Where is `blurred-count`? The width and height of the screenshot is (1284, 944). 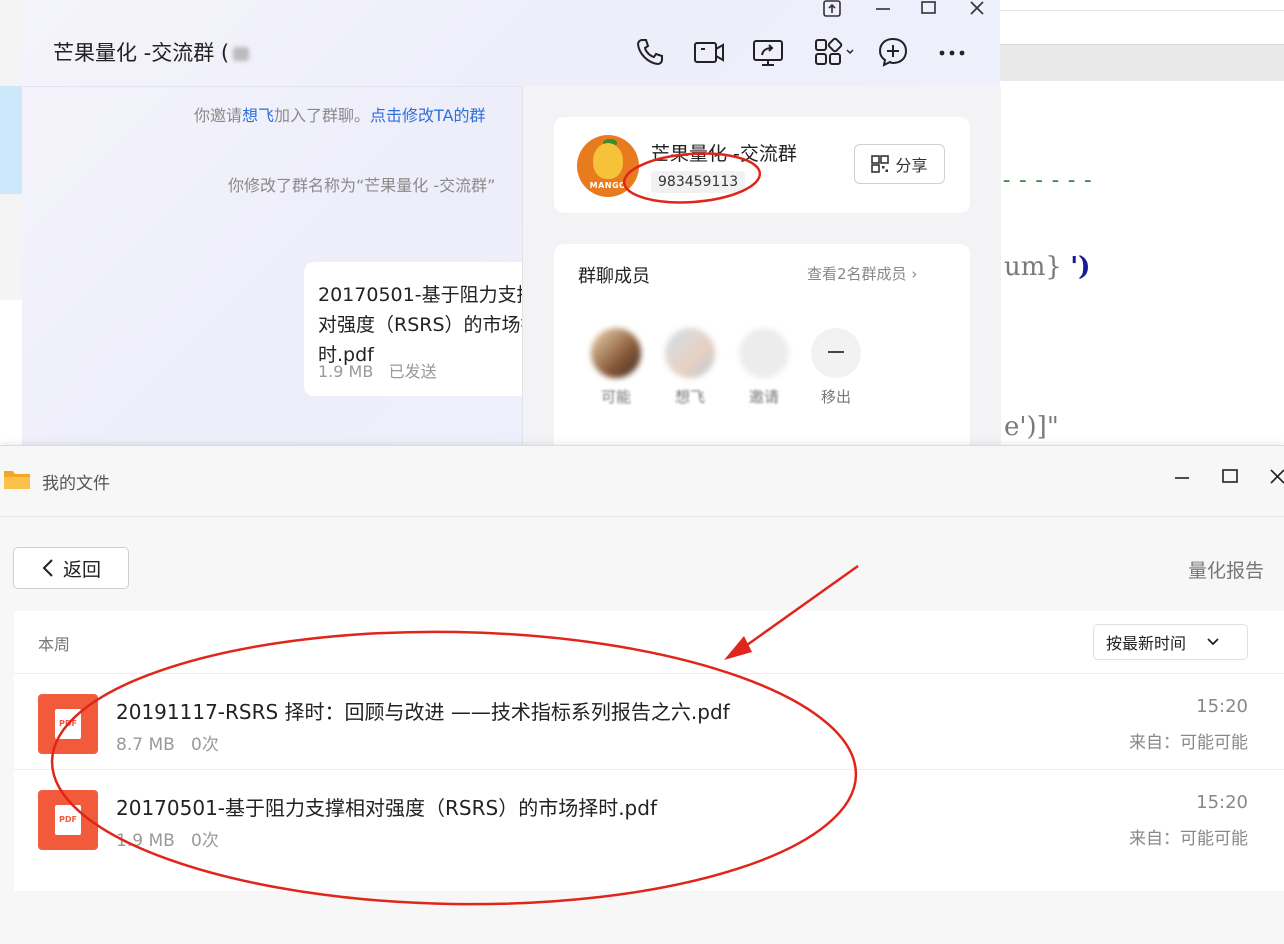 blurred-count is located at coordinates (241, 54).